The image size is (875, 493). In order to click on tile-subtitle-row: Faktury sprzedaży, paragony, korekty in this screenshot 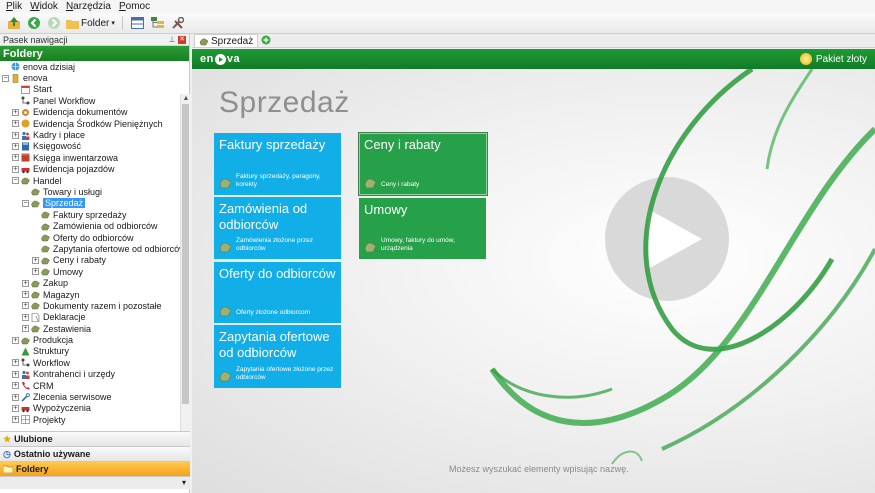, I will do `click(278, 181)`.